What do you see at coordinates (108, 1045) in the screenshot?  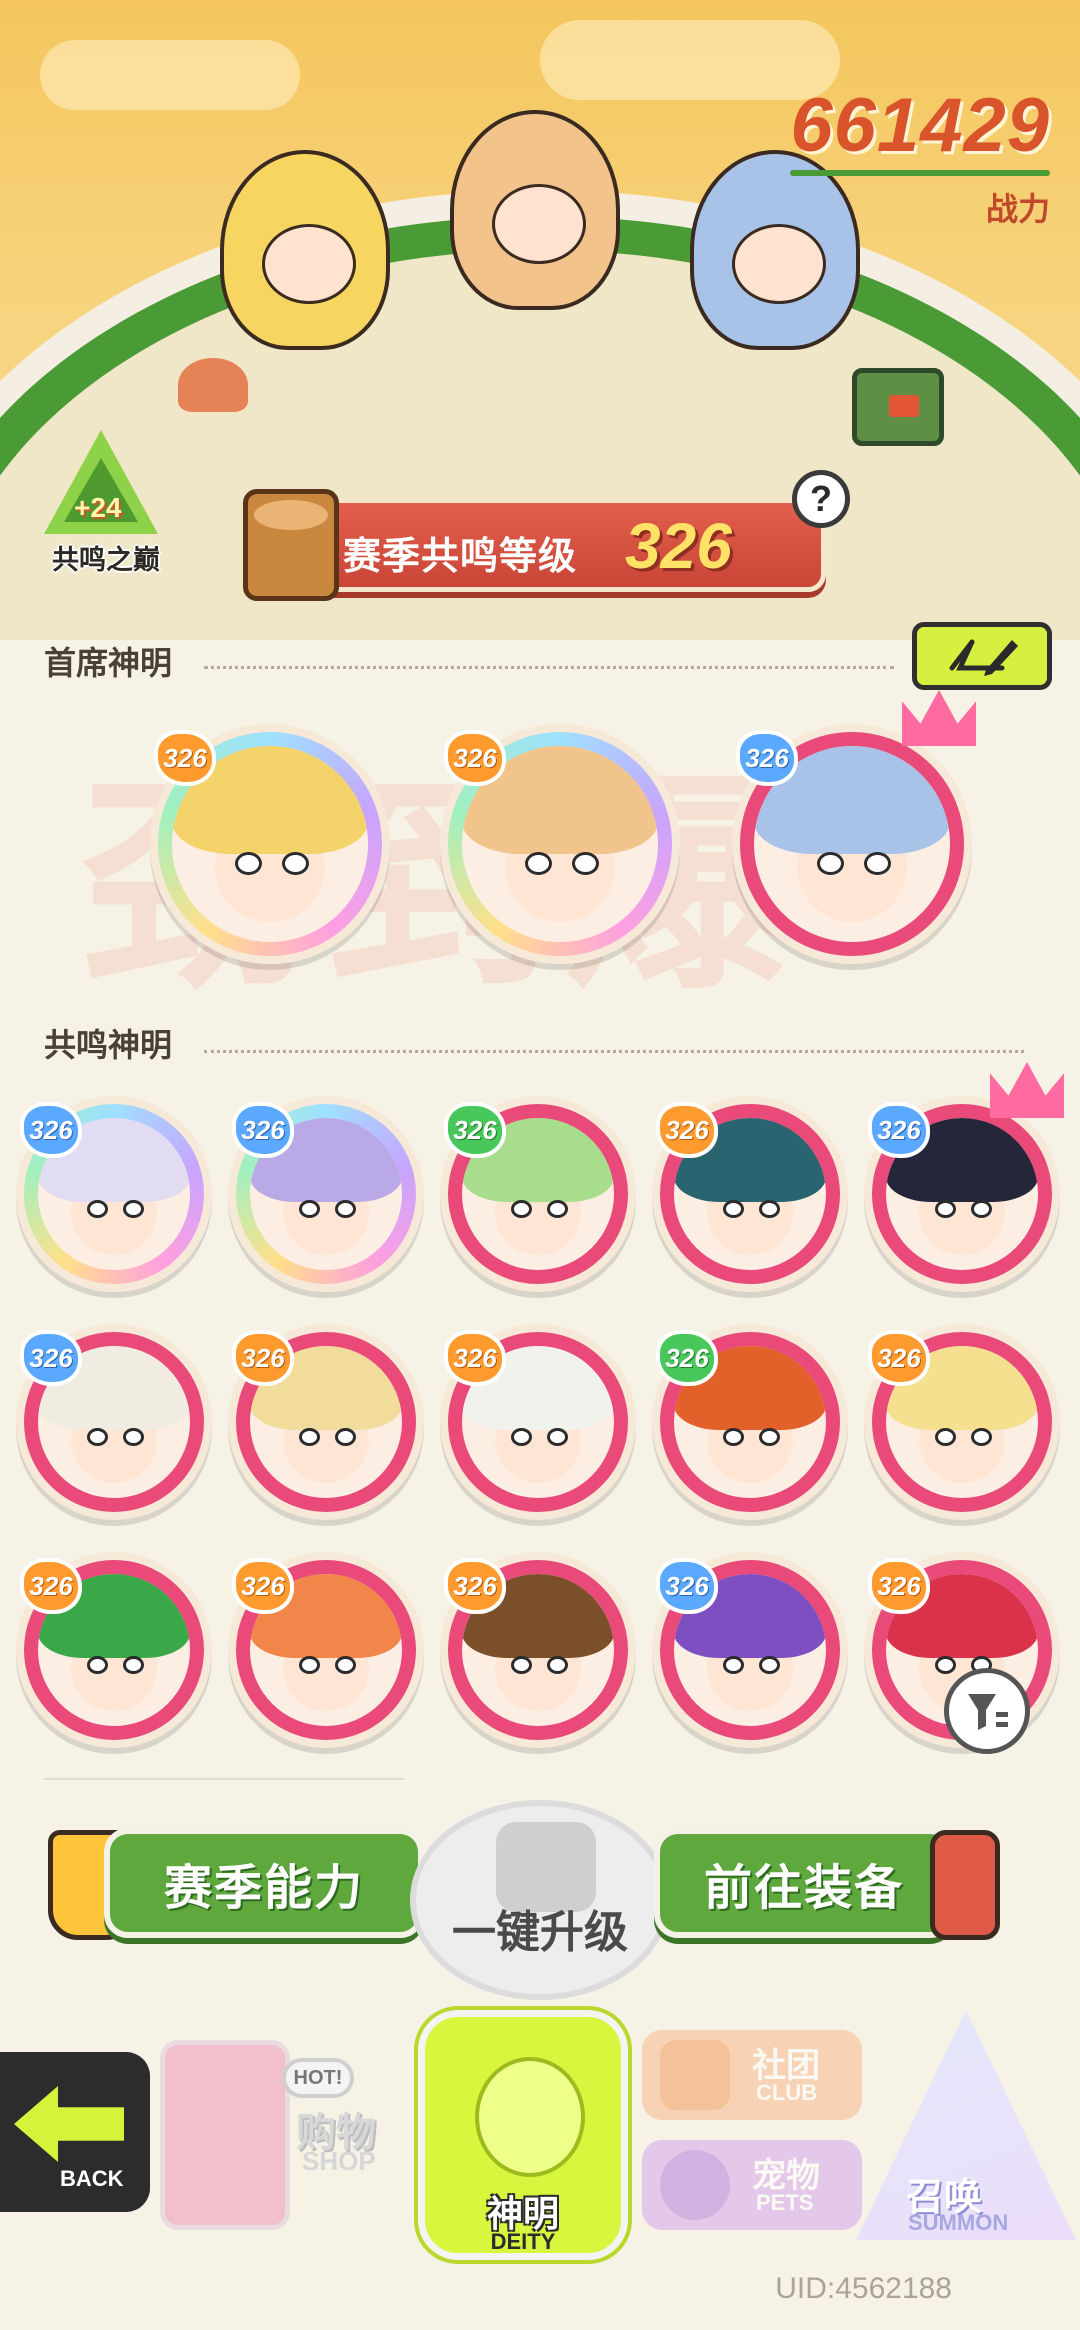 I see `resonance-deity-section-title: 共鸣神明` at bounding box center [108, 1045].